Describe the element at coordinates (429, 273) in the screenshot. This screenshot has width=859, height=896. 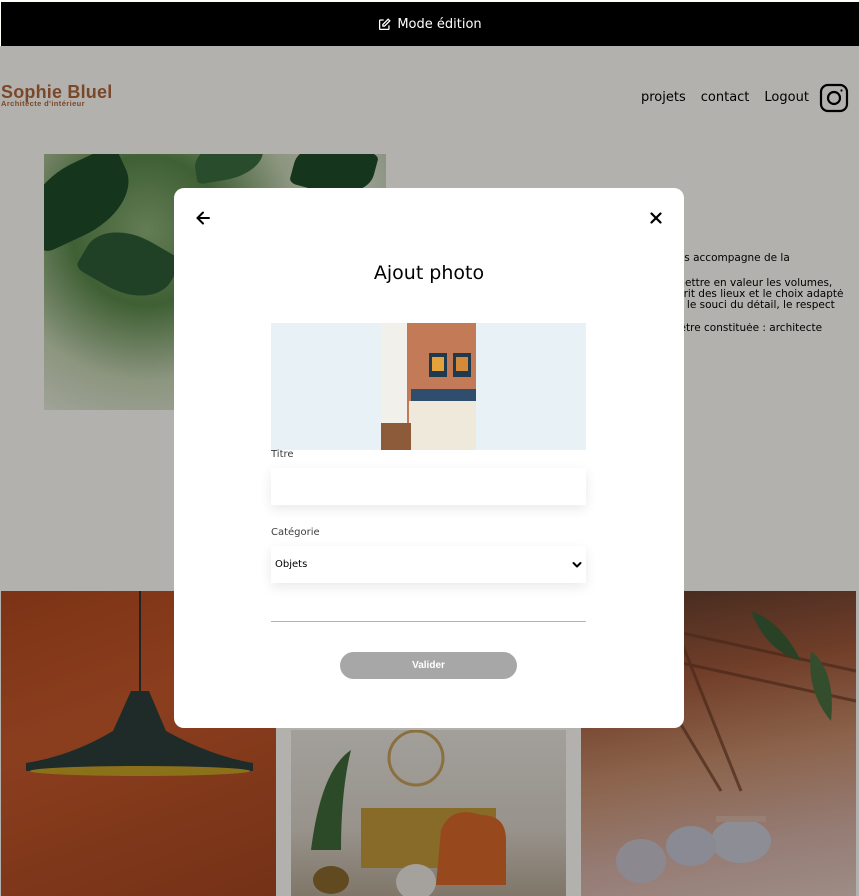
I see `modal-title: Ajout photo` at that location.